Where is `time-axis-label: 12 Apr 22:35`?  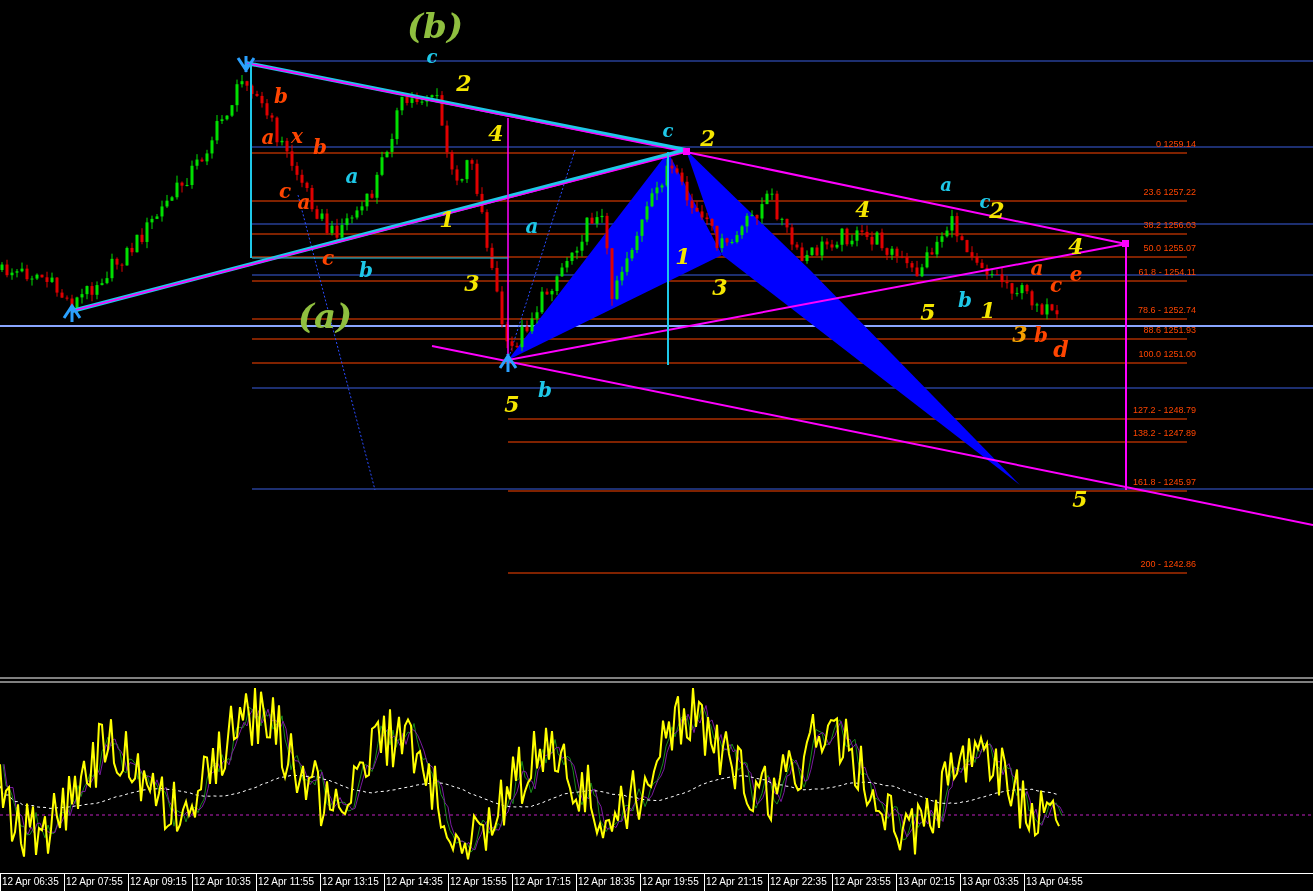 time-axis-label: 12 Apr 22:35 is located at coordinates (800, 882).